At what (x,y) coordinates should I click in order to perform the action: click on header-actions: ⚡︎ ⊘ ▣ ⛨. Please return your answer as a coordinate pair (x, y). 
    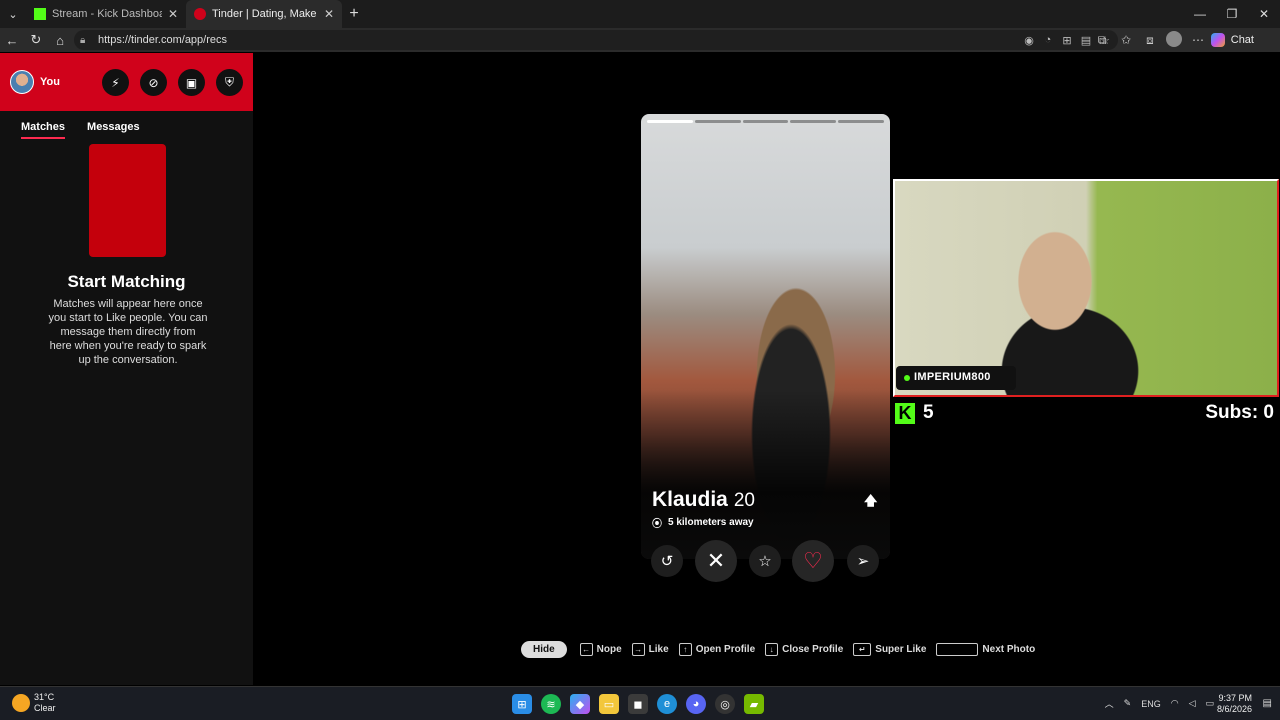
    Looking at the image, I should click on (178, 82).